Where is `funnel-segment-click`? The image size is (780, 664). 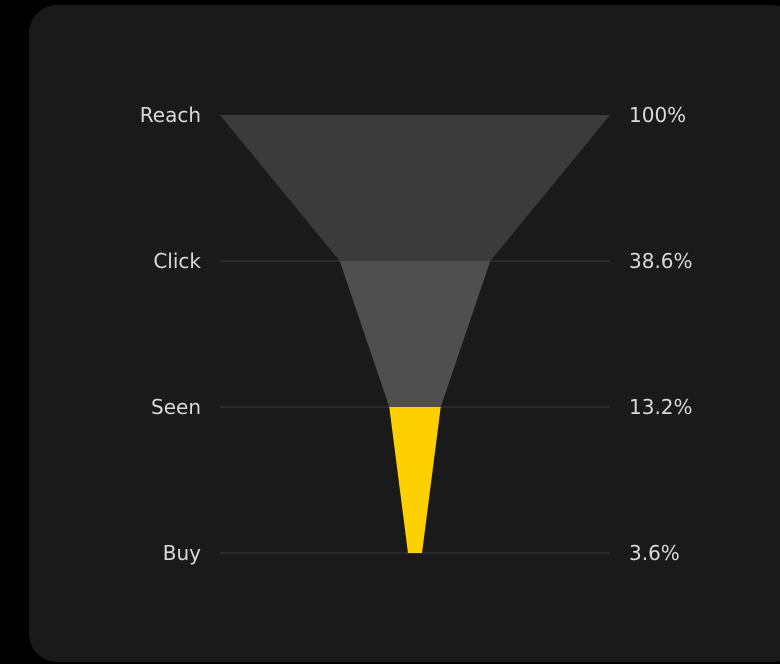
funnel-segment-click is located at coordinates (415, 334).